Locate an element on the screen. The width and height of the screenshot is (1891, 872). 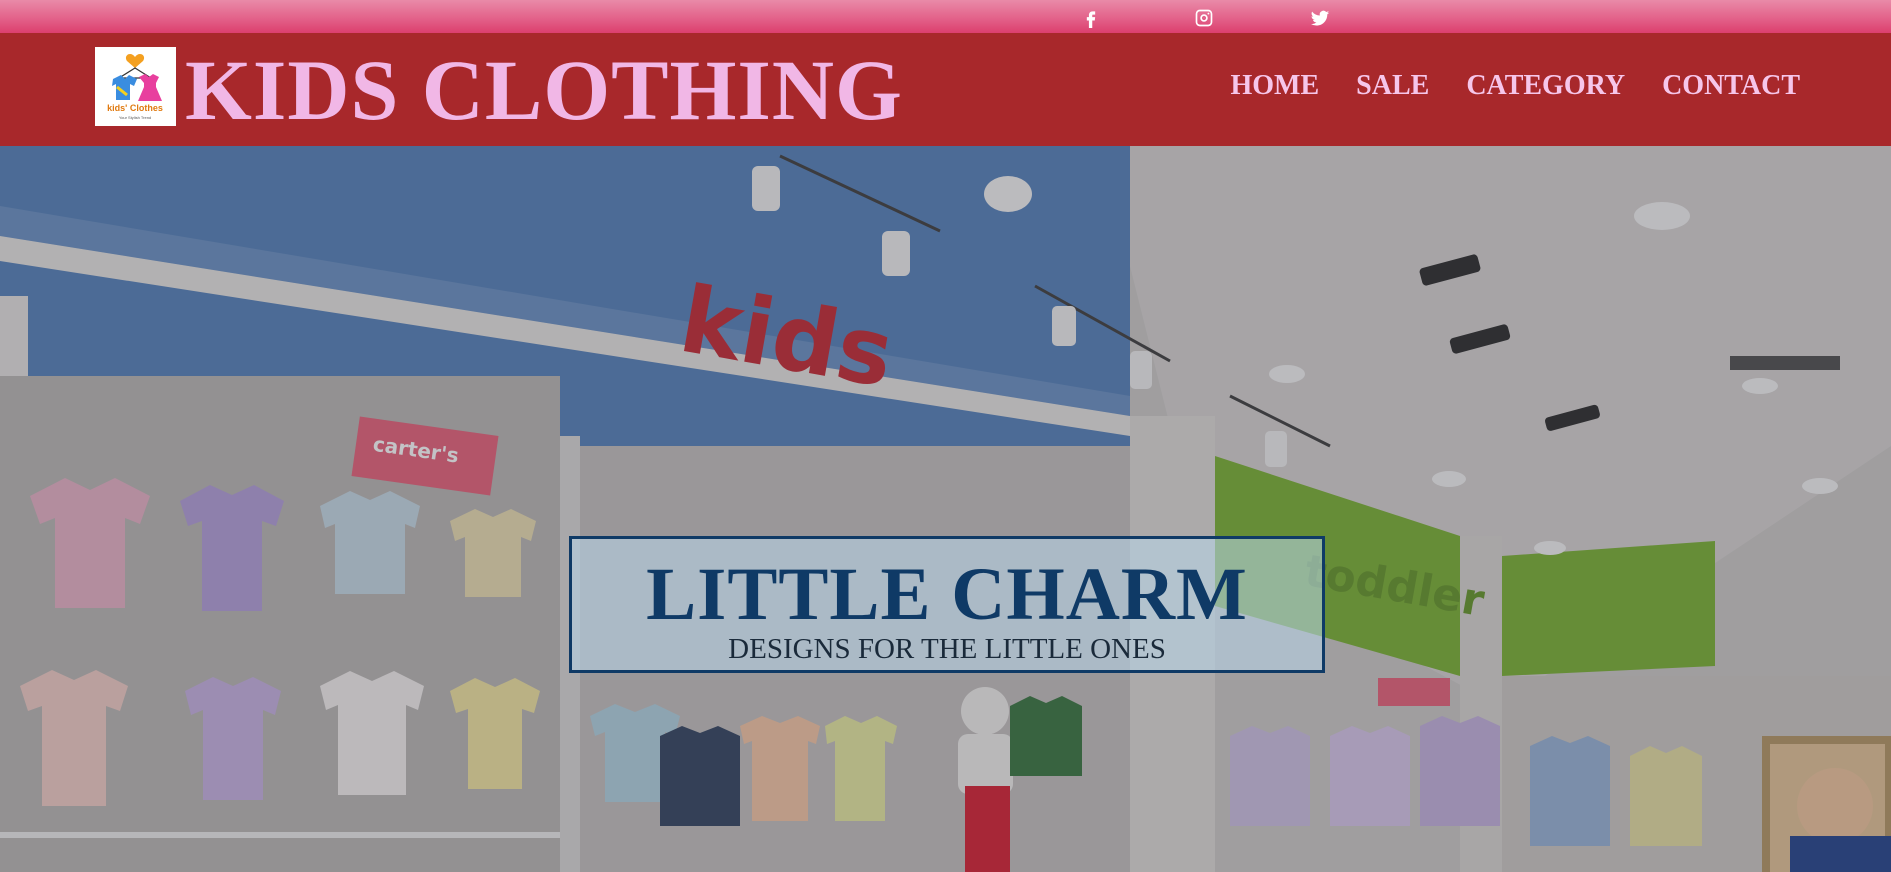
hero-headline: LITTLE CHARM is located at coordinates (947, 594).